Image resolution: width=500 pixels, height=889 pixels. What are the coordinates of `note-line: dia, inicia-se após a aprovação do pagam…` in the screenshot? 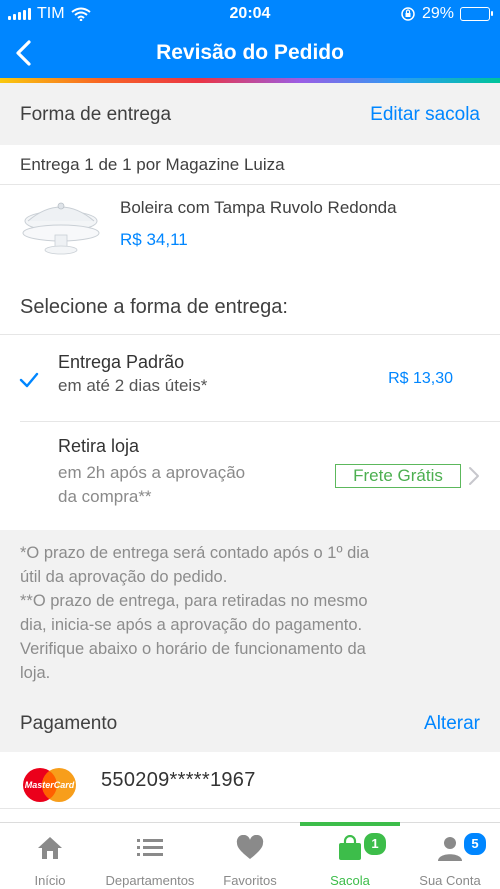 It's located at (191, 625).